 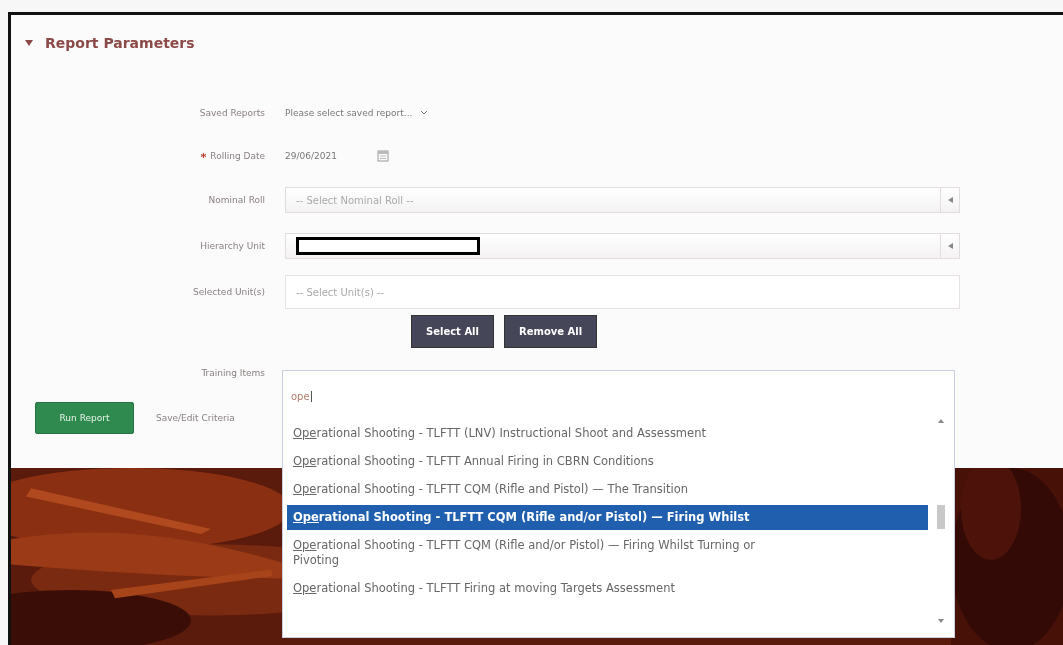 What do you see at coordinates (233, 373) in the screenshot?
I see `field-label: Training Items` at bounding box center [233, 373].